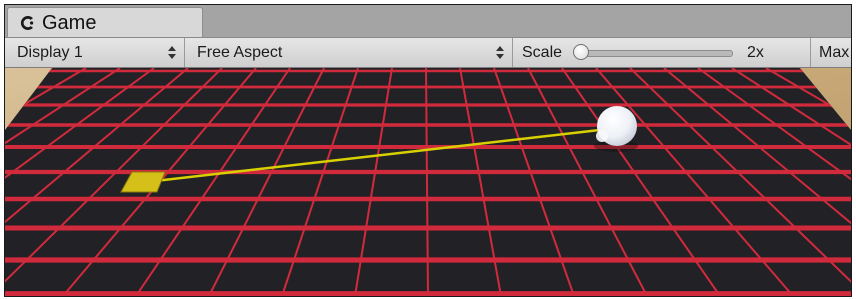 This screenshot has height=299, width=856. What do you see at coordinates (27, 23) in the screenshot?
I see `unity-game-icon` at bounding box center [27, 23].